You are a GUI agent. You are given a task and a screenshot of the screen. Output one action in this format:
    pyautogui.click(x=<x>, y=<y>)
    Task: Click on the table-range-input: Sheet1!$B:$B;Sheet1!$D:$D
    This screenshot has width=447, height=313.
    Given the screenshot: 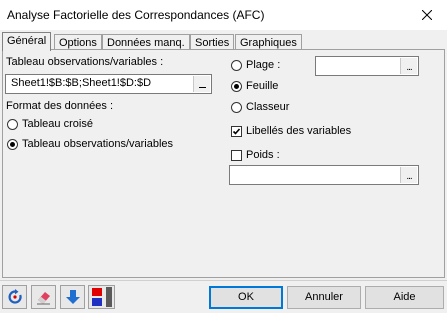 What is the action you would take?
    pyautogui.click(x=108, y=84)
    